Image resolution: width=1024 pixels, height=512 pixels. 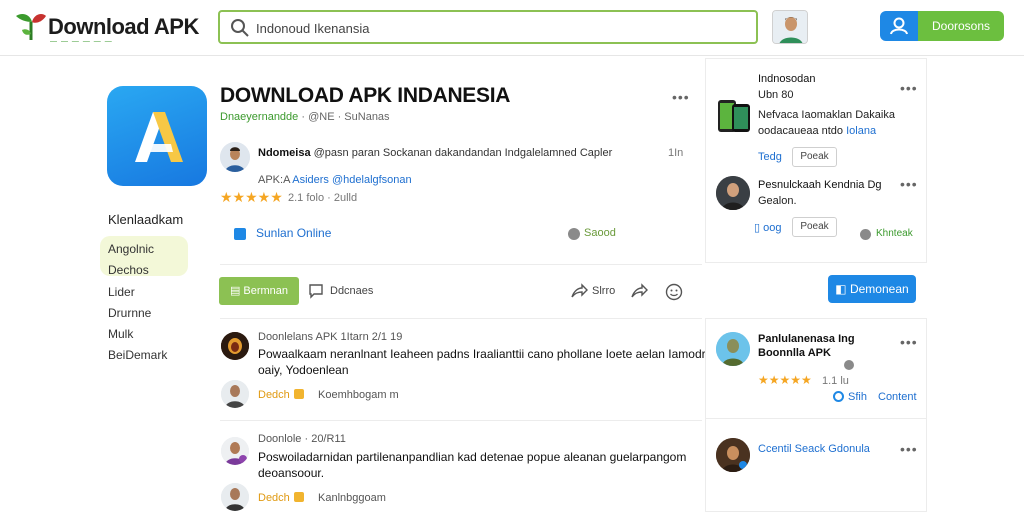 I want to click on sidebar-item-6: BeiDemark, so click(x=137, y=355).